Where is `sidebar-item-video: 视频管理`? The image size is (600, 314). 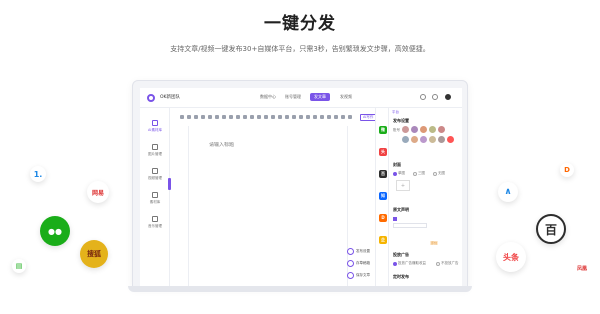 sidebar-item-video: 视频管理 is located at coordinates (155, 174).